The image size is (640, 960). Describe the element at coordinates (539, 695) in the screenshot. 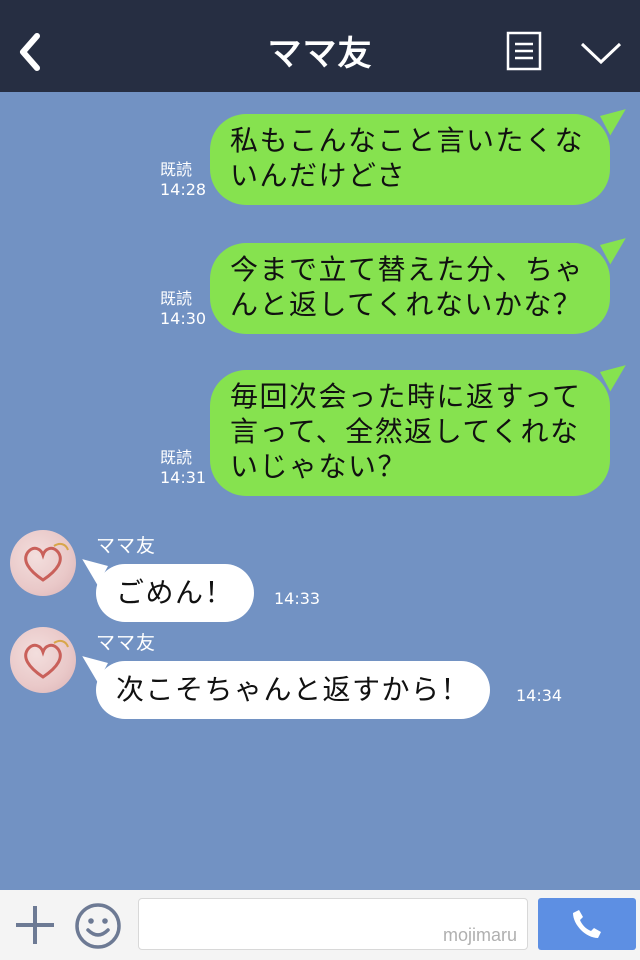

I see `message-time: 14:34` at that location.